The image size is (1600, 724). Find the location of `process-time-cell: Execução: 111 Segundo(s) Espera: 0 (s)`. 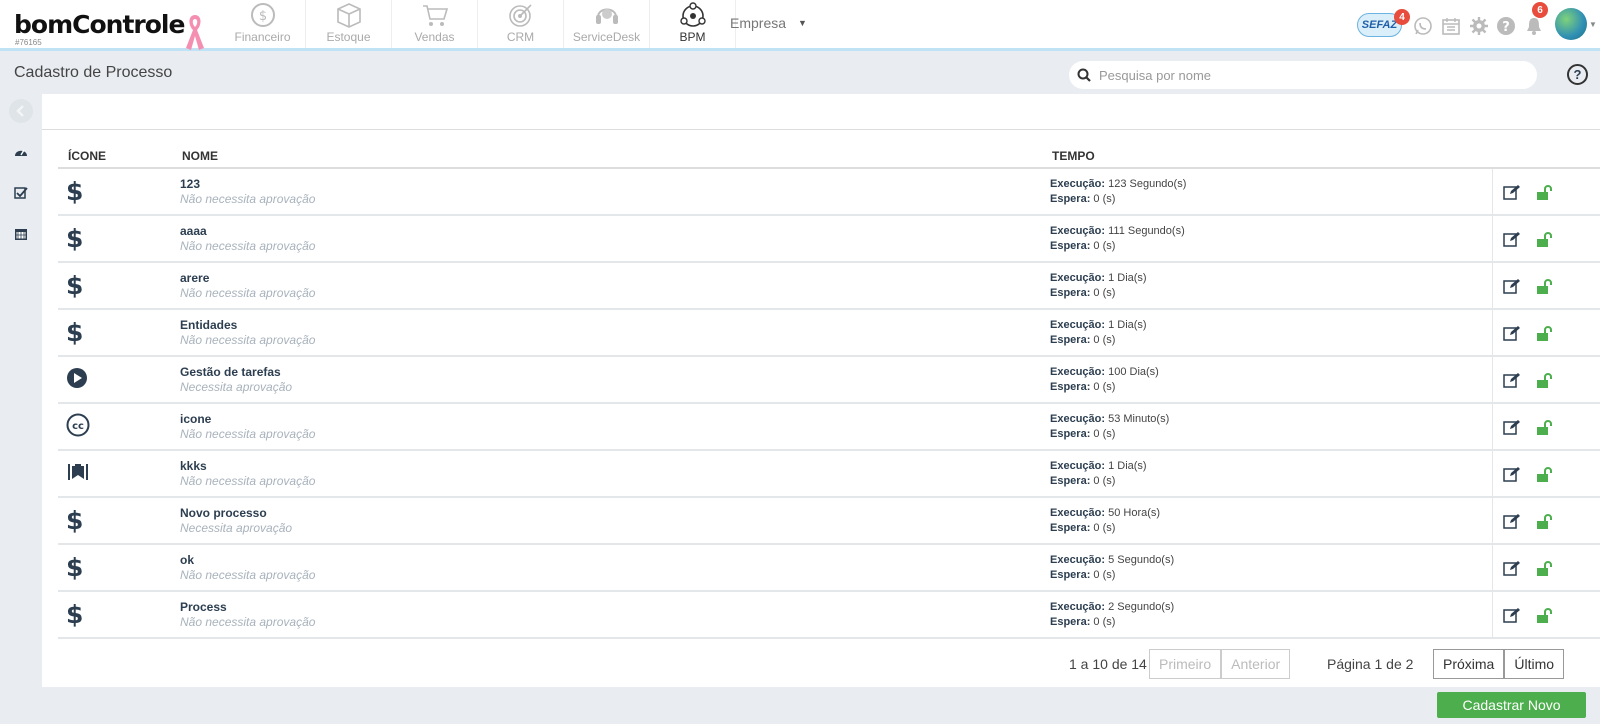

process-time-cell: Execução: 111 Segundo(s) Espera: 0 (s) is located at coordinates (1267, 239).